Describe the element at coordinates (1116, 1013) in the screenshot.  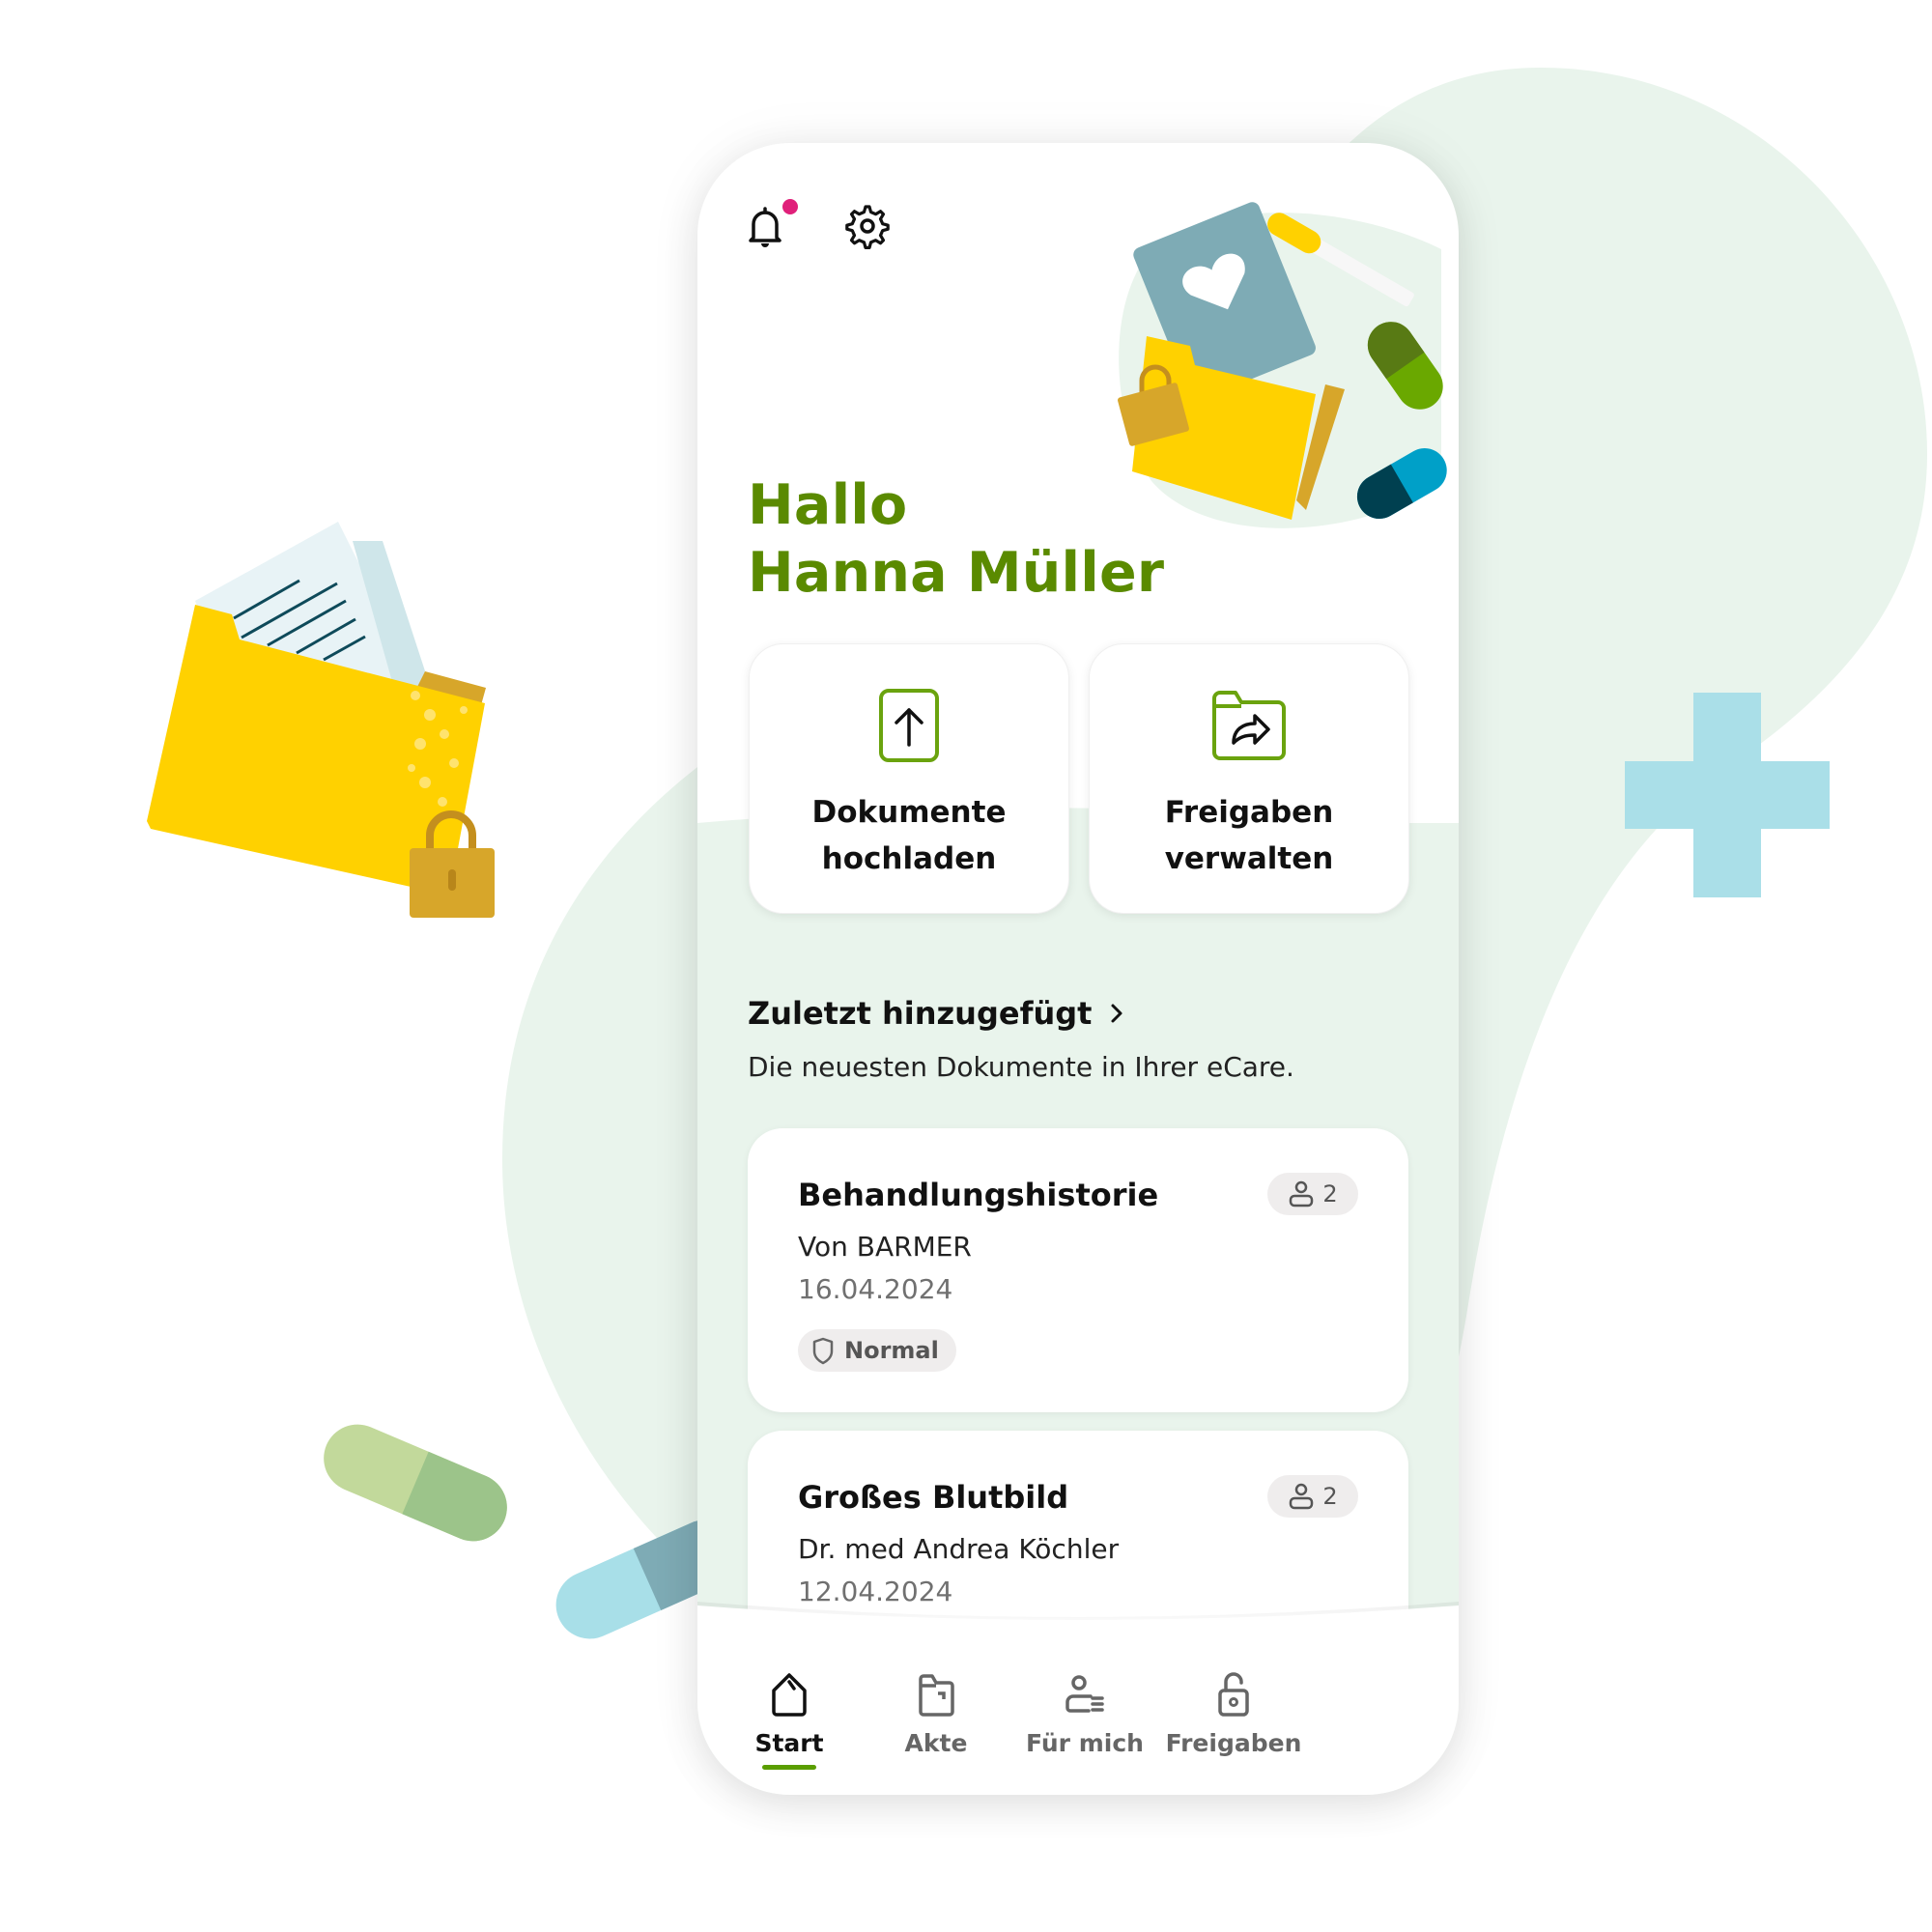
I see `chevron-right-icon` at that location.